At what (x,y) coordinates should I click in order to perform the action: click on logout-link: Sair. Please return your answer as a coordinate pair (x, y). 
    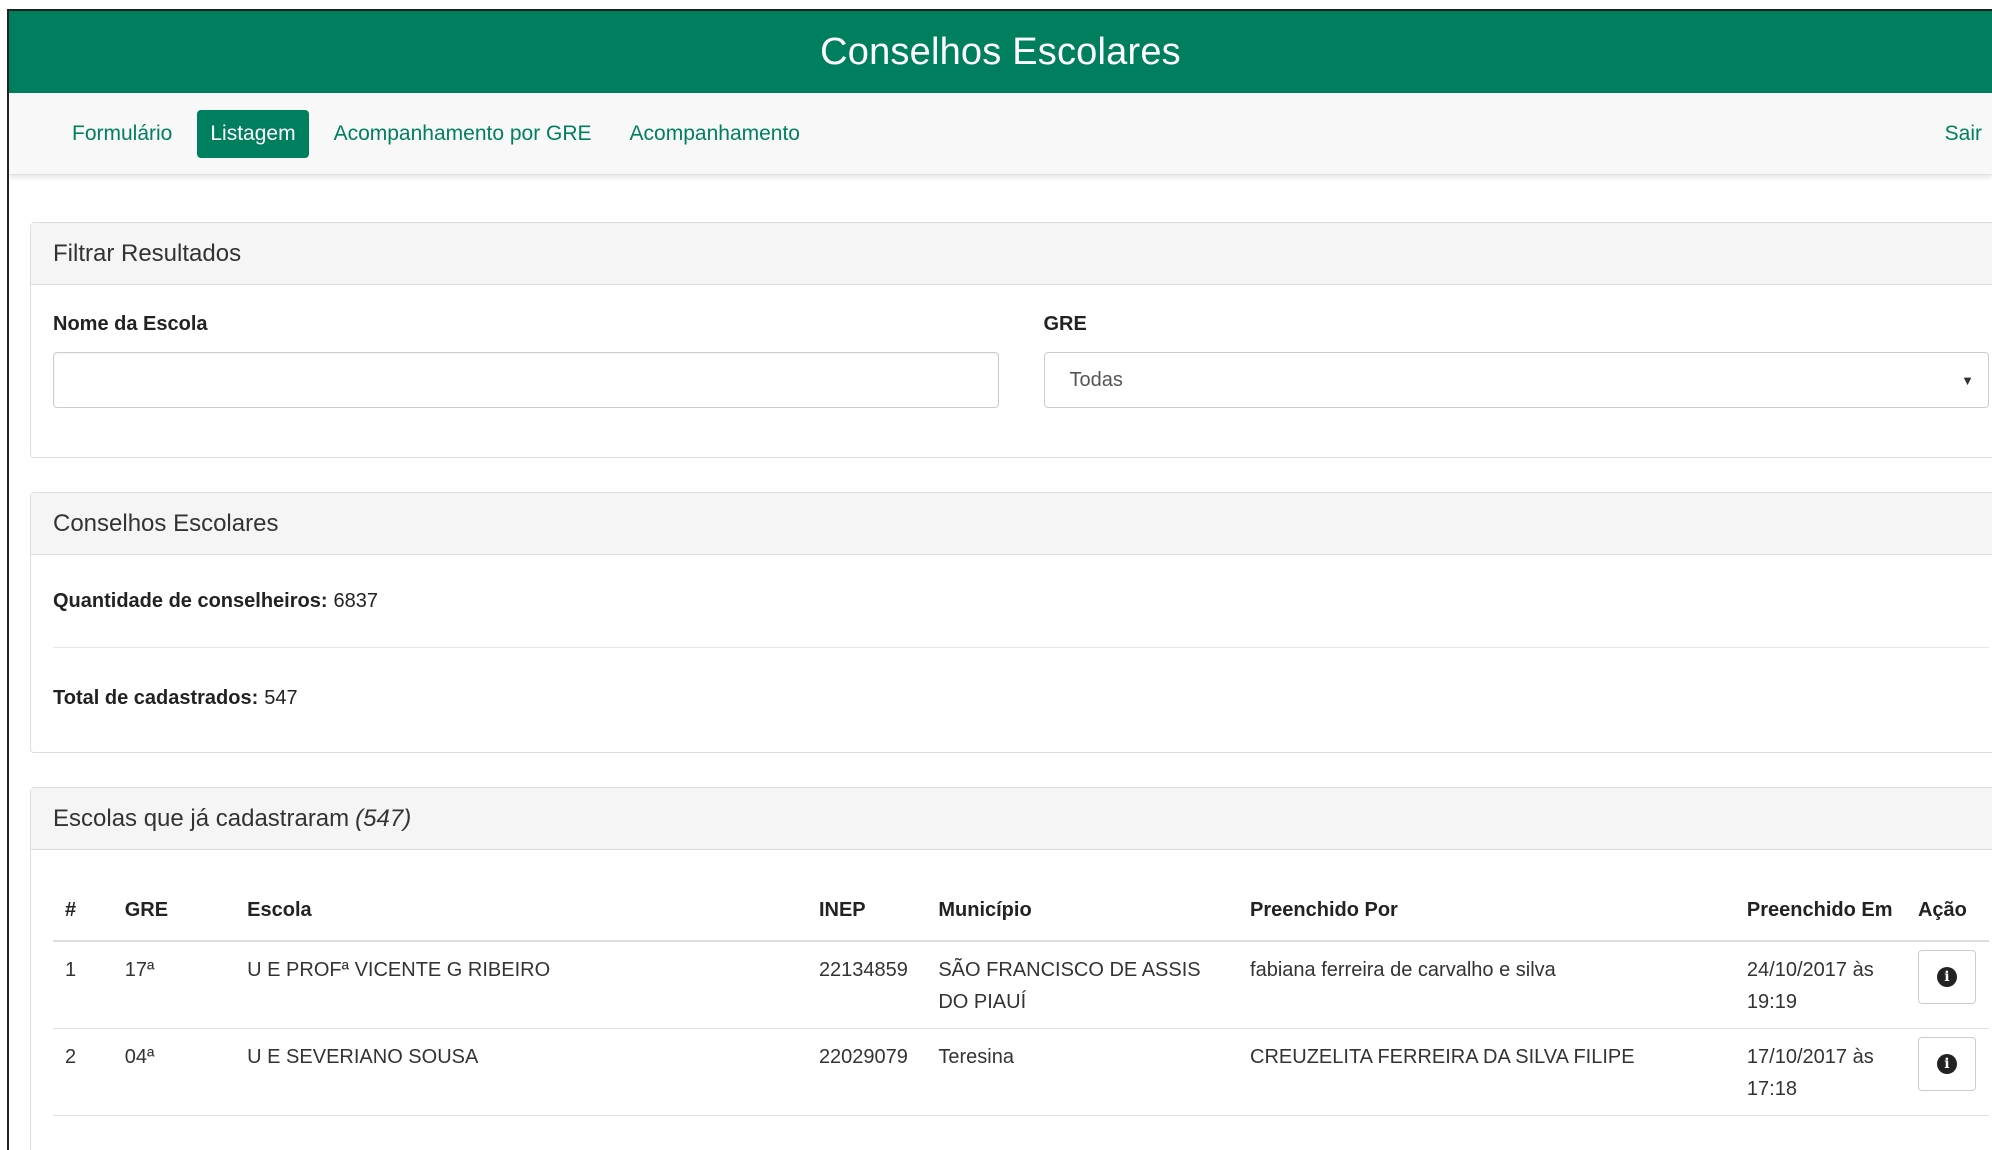
    Looking at the image, I should click on (1963, 134).